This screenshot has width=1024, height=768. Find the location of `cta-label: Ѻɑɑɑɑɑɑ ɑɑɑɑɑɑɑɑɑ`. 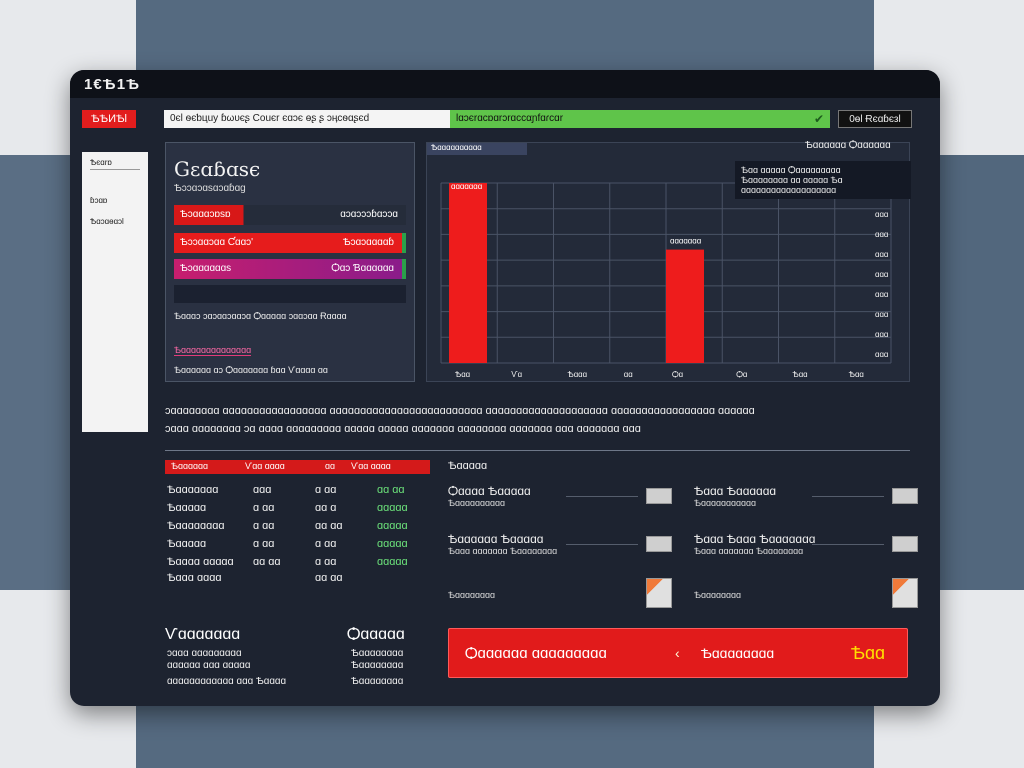

cta-label: Ѻɑɑɑɑɑɑ ɑɑɑɑɑɑɑɑɑ is located at coordinates (536, 653).